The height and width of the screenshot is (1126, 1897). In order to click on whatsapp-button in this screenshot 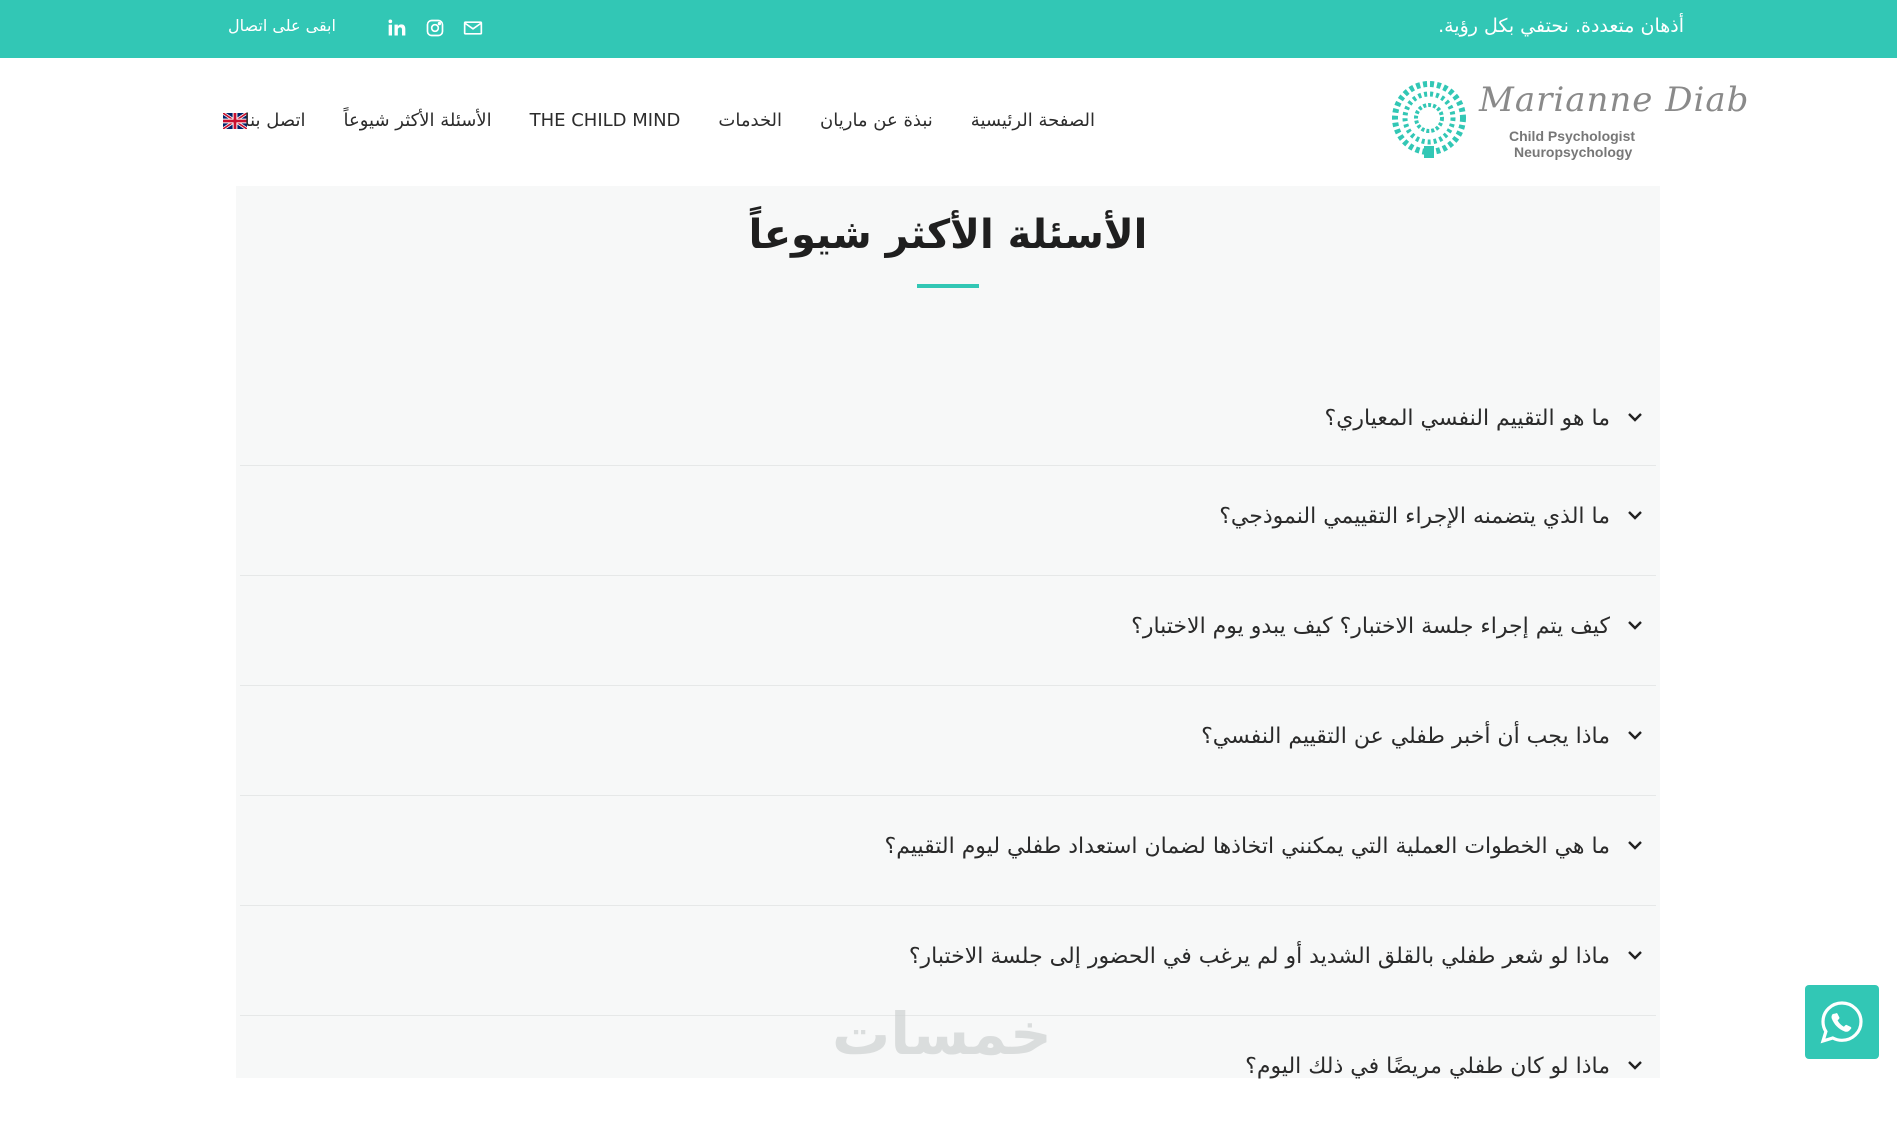, I will do `click(1842, 1022)`.